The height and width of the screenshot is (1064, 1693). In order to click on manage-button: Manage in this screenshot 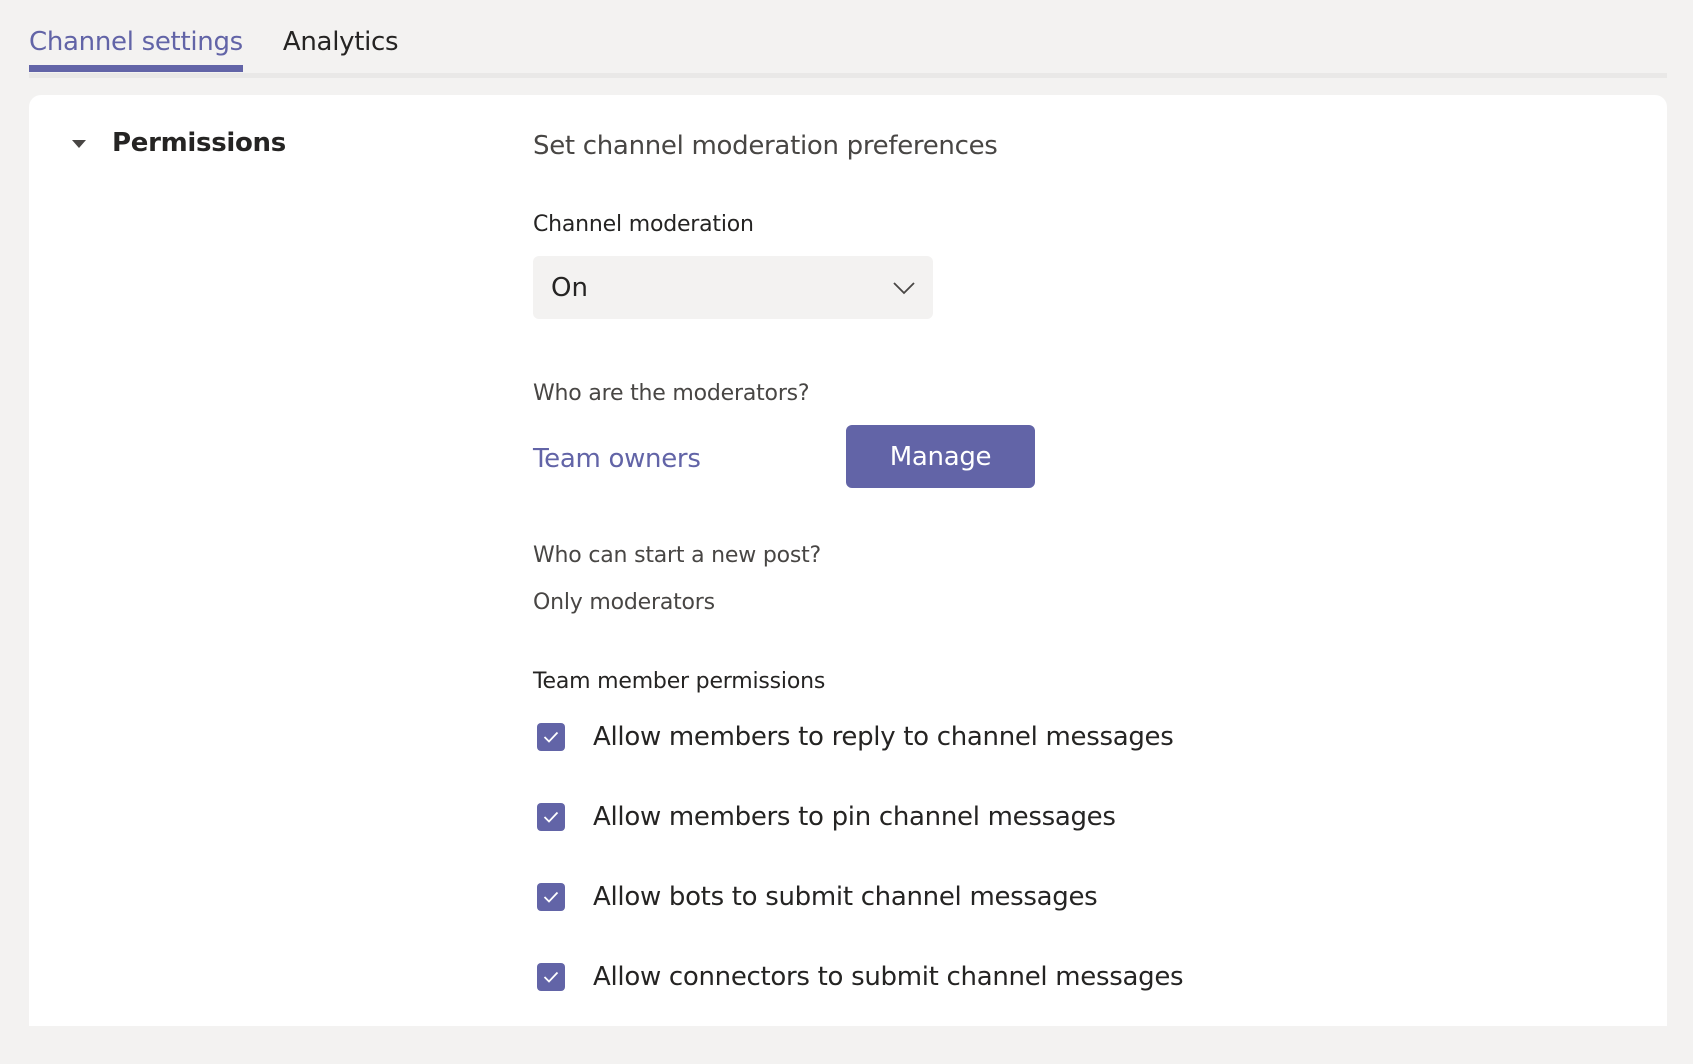, I will do `click(940, 456)`.